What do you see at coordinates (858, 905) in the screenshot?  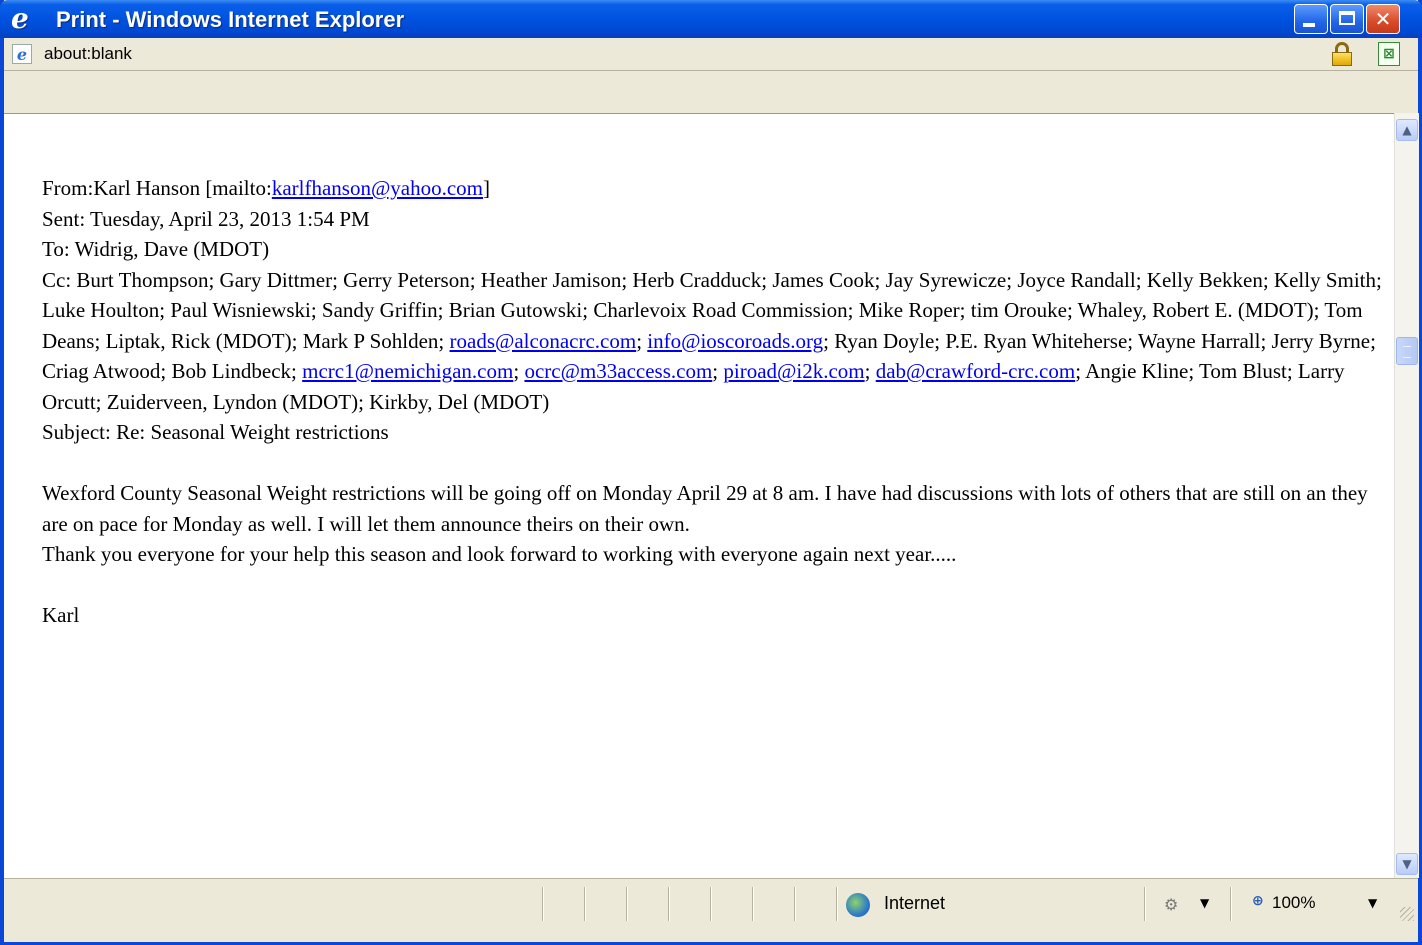 I see `globe-icon` at bounding box center [858, 905].